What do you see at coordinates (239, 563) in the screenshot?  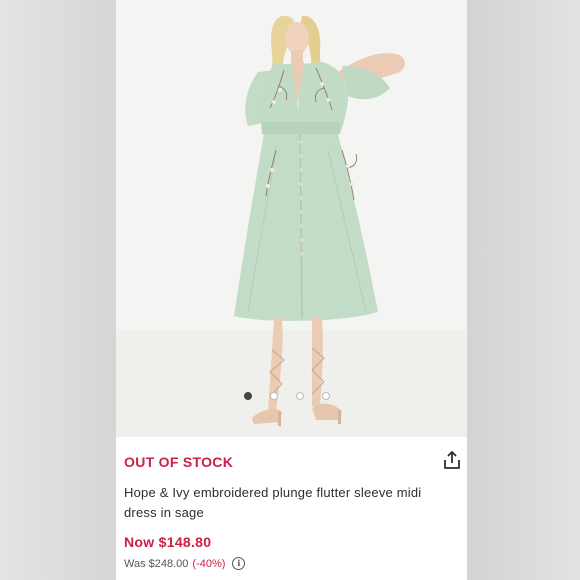 I see `info-icon: i` at bounding box center [239, 563].